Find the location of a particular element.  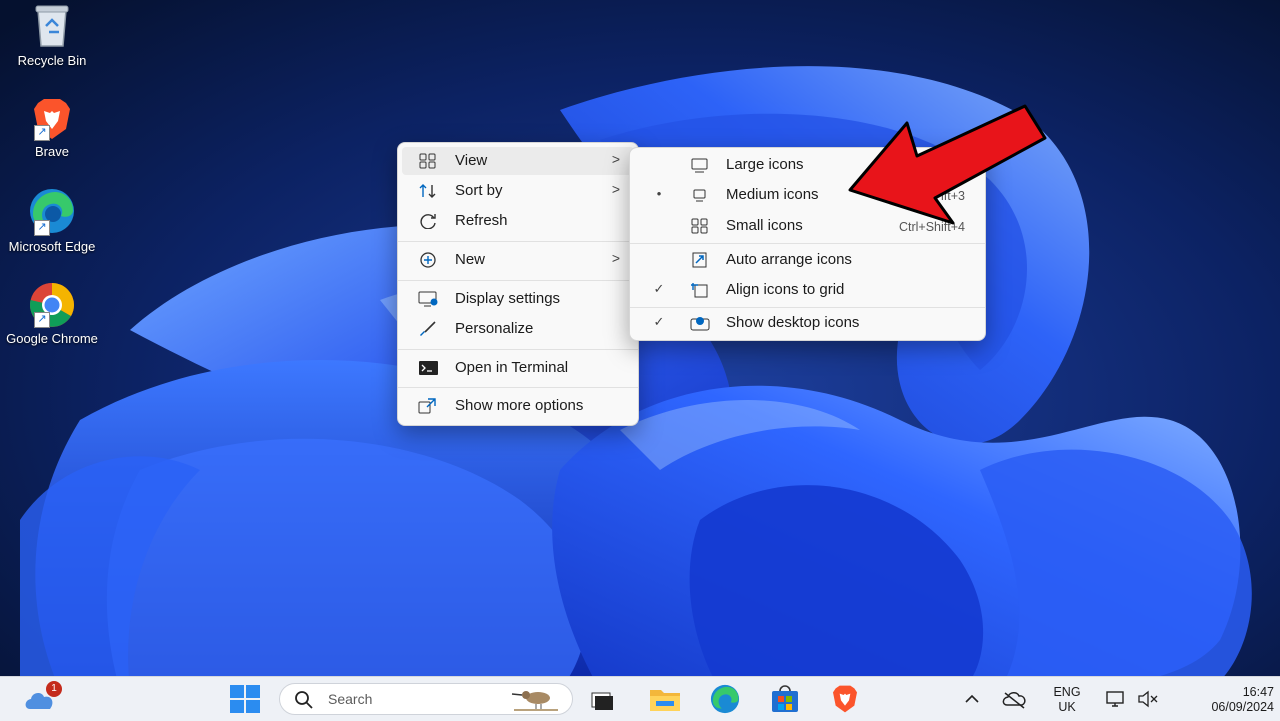

taskbar-brave is located at coordinates (845, 699).